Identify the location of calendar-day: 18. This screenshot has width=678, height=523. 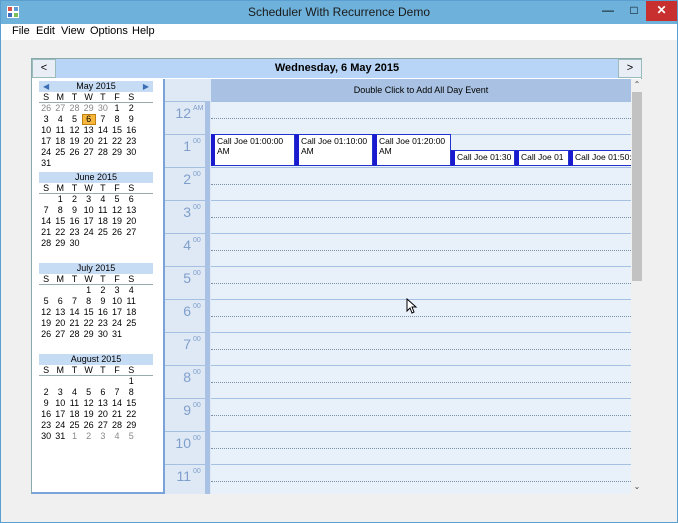
(74, 414).